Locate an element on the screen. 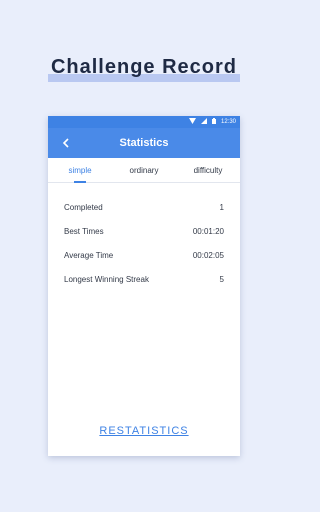 The height and width of the screenshot is (512, 320). tab-ordinary: ordinary is located at coordinates (144, 170).